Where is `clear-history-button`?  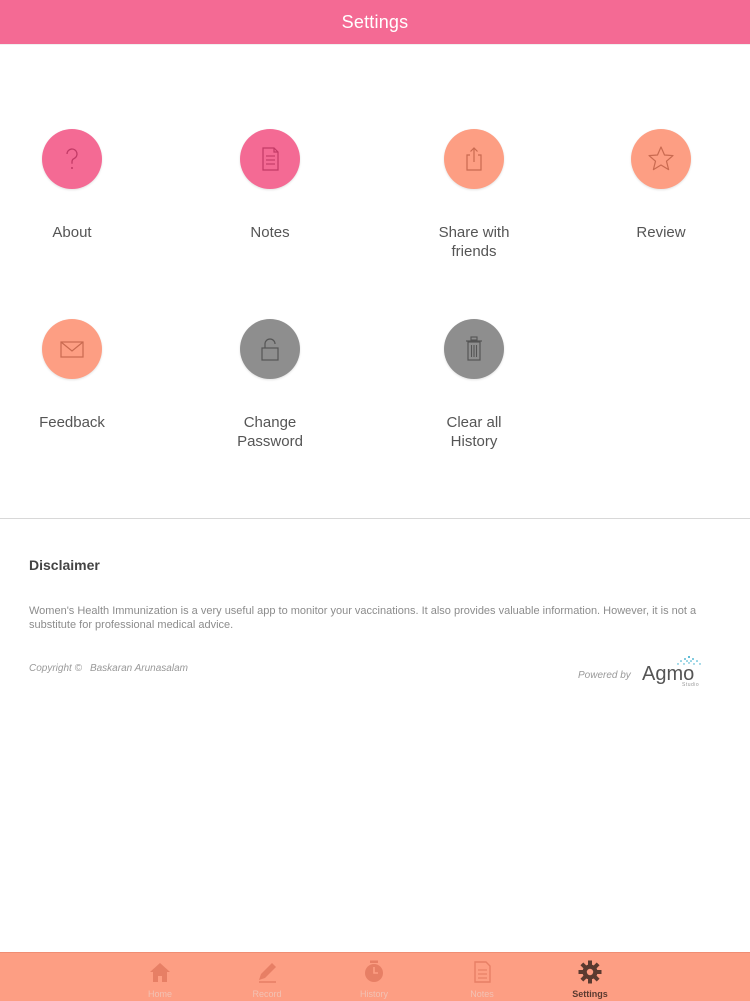
clear-history-button is located at coordinates (474, 349).